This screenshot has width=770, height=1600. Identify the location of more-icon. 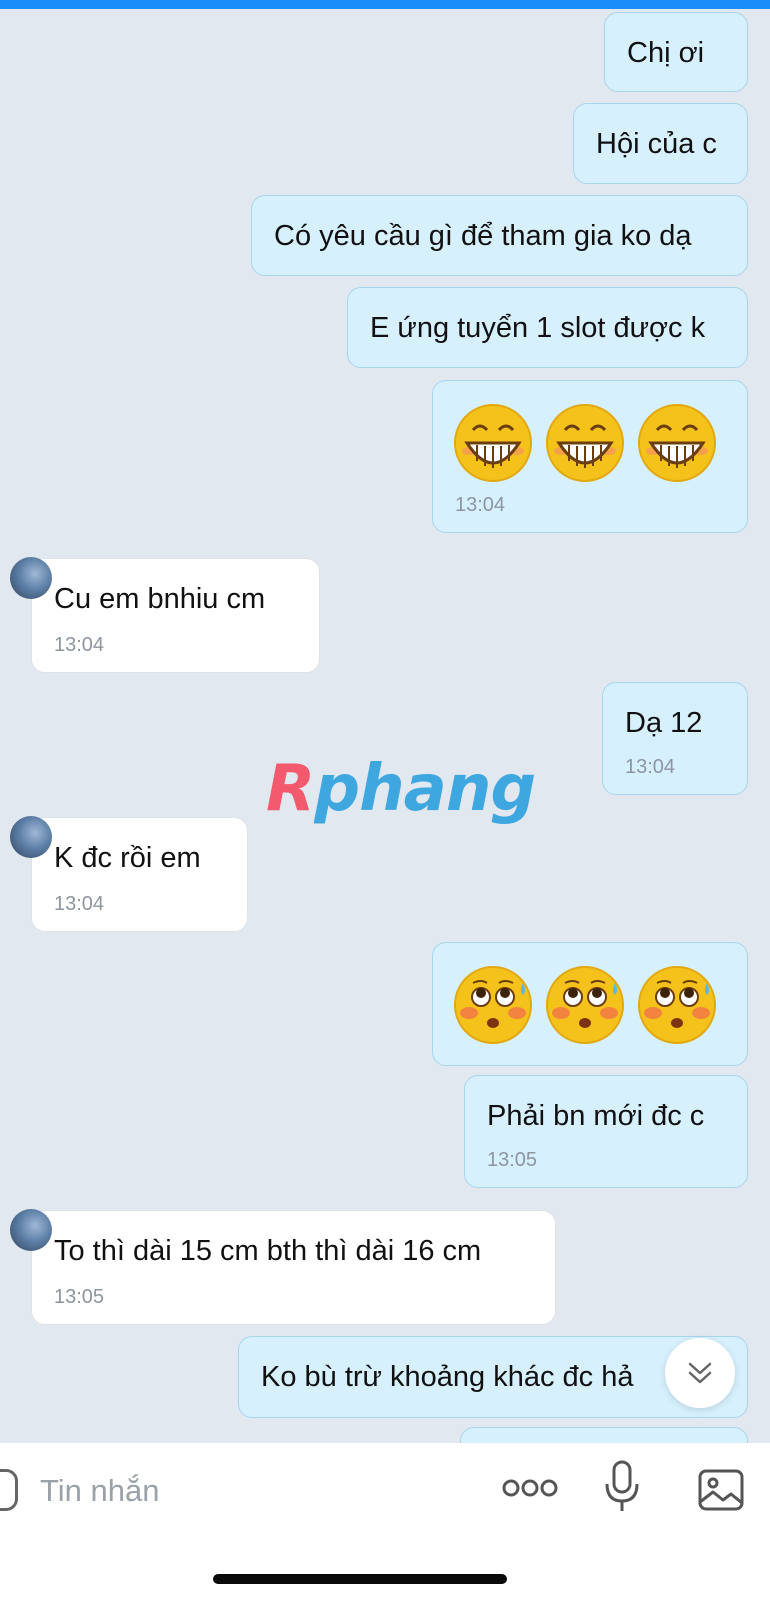
(530, 1488).